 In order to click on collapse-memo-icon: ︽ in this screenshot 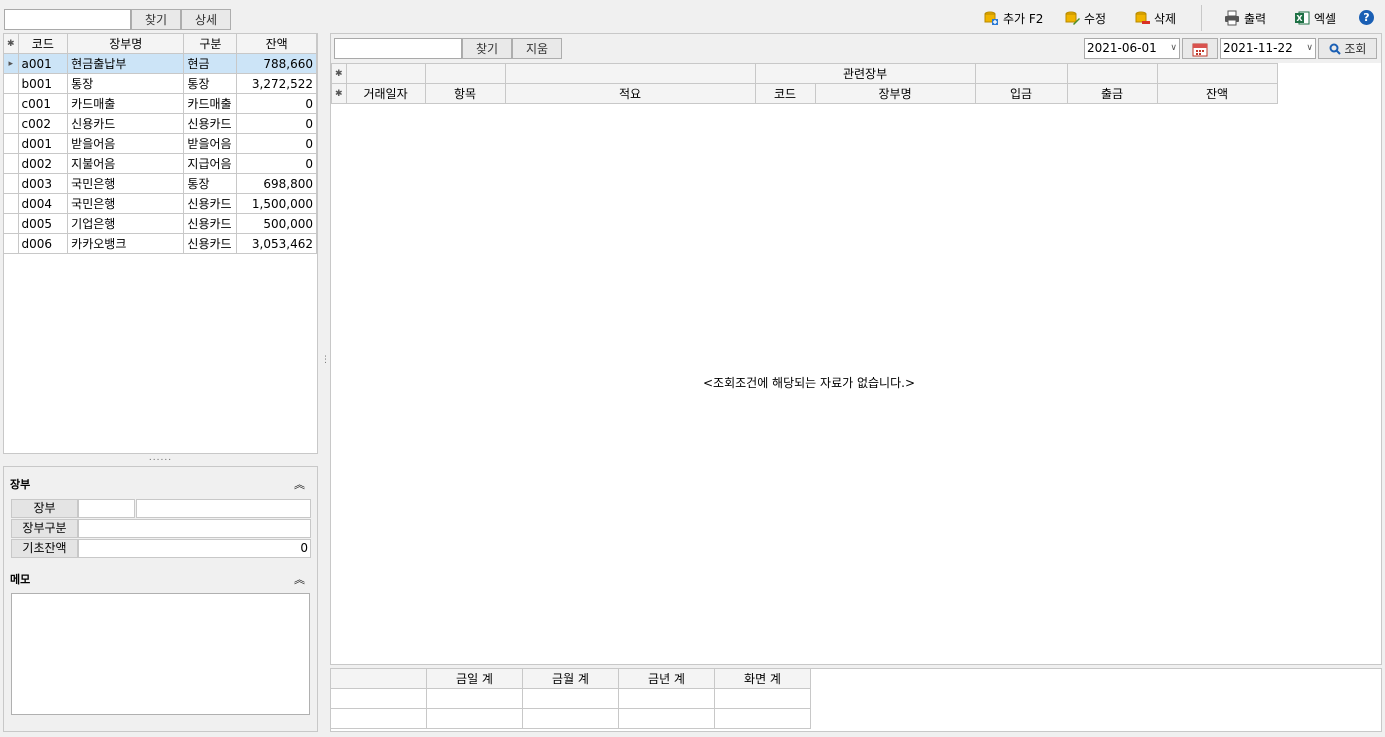, I will do `click(299, 579)`.